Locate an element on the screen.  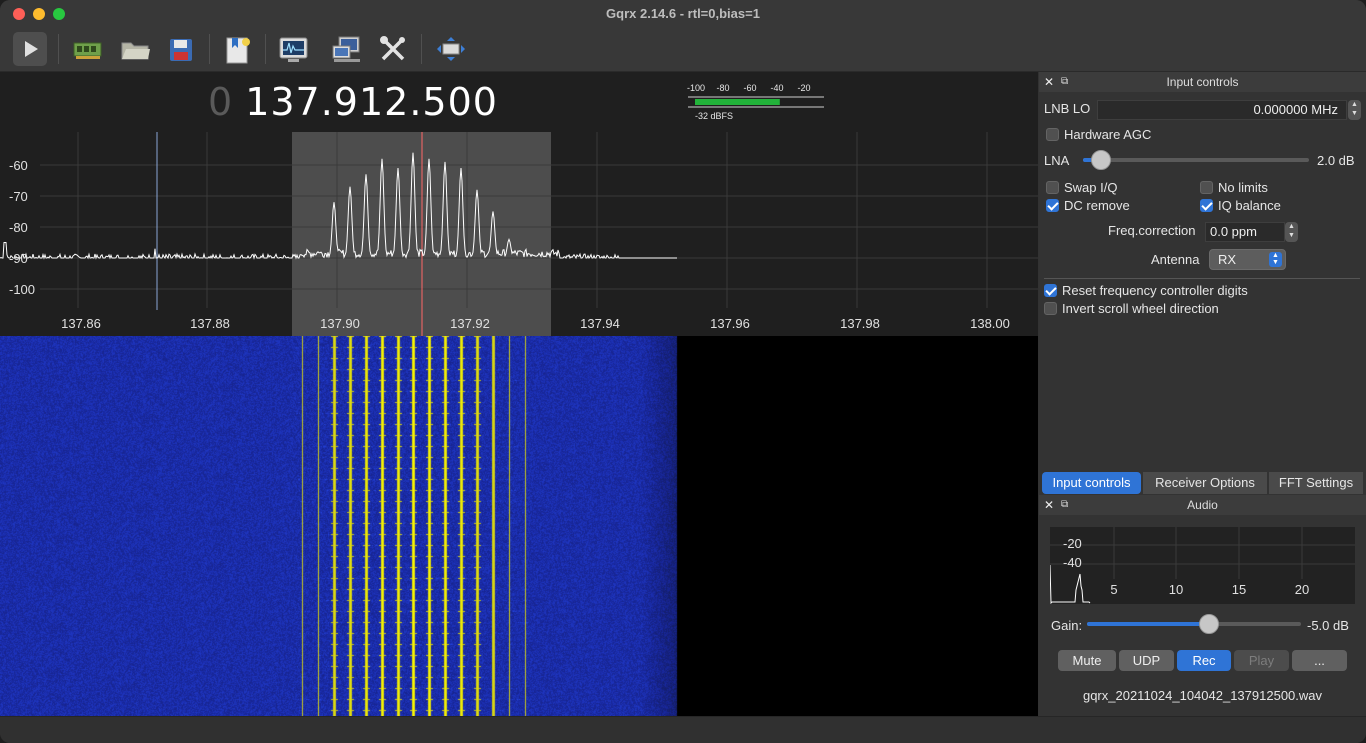
audio-title: Audio is located at coordinates (1202, 505).